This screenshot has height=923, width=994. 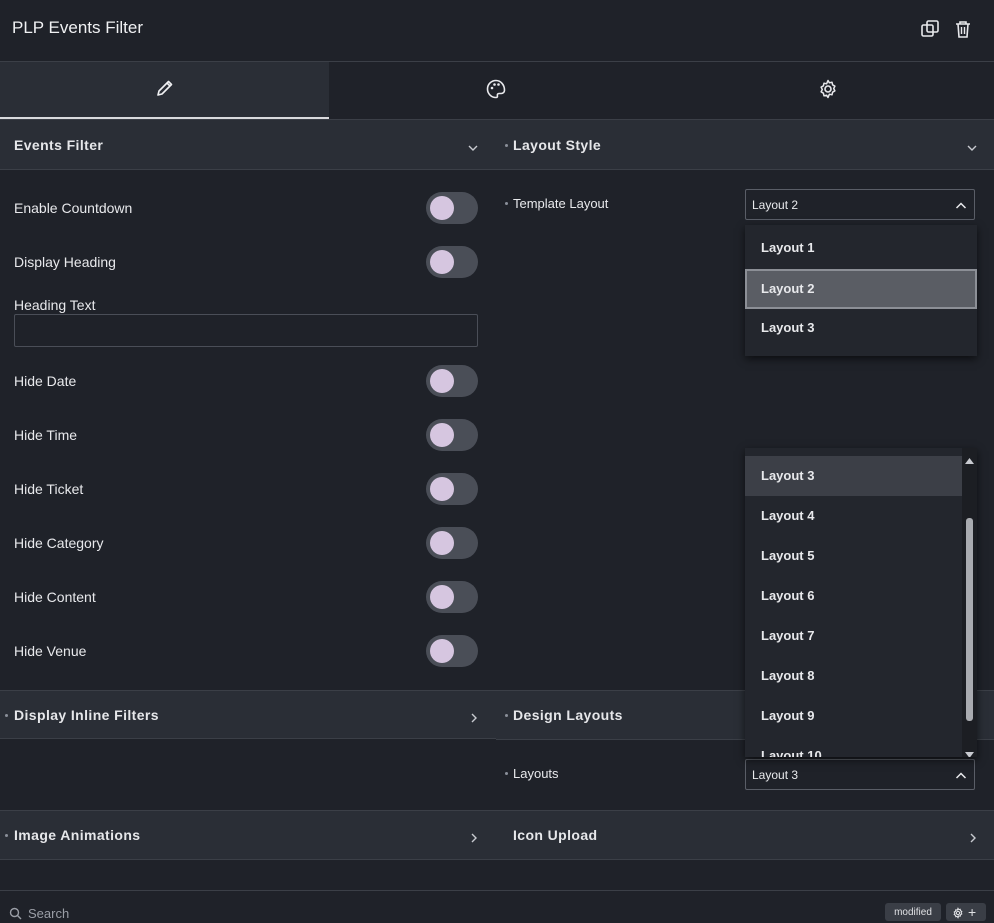 I want to click on pencil-icon, so click(x=165, y=89).